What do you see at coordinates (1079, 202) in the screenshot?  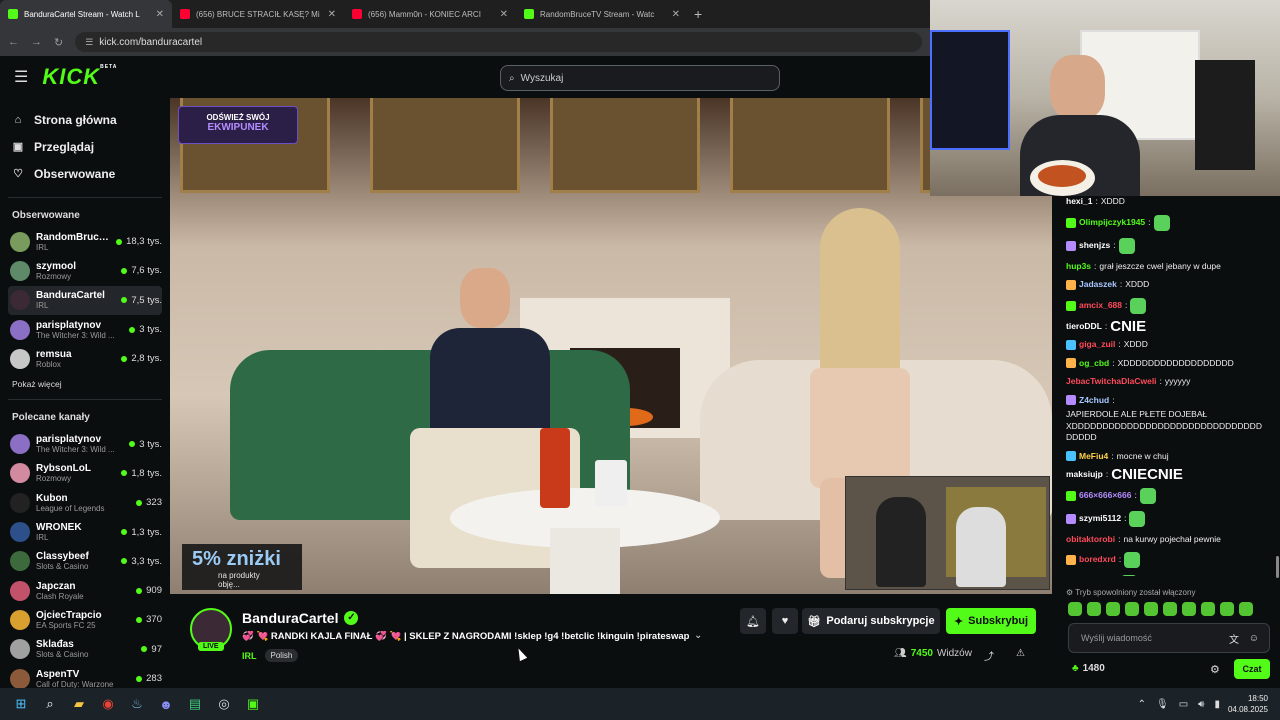 I see `chat-username: hexi_1` at bounding box center [1079, 202].